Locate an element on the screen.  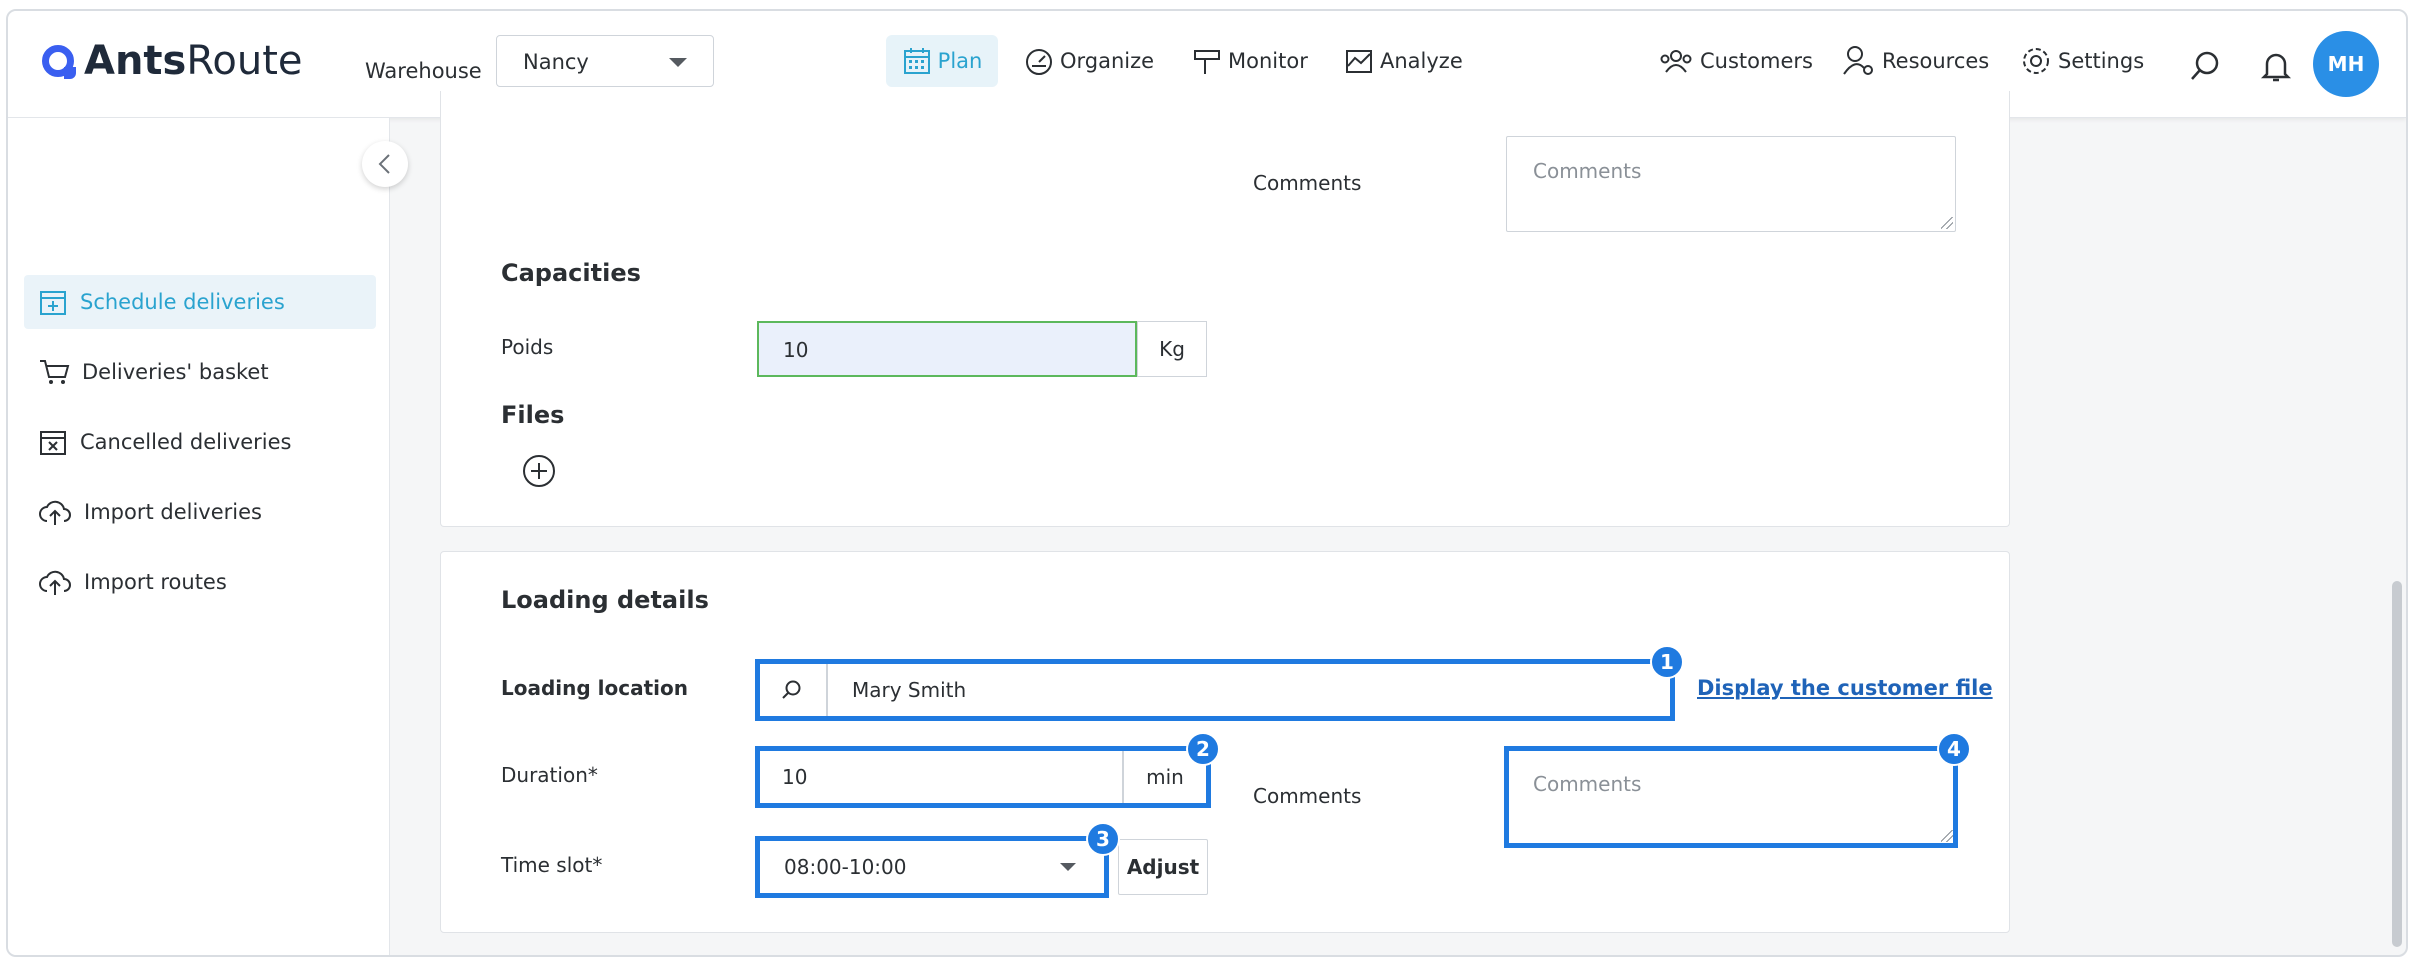
nav-monitor: Monitor is located at coordinates (1250, 61).